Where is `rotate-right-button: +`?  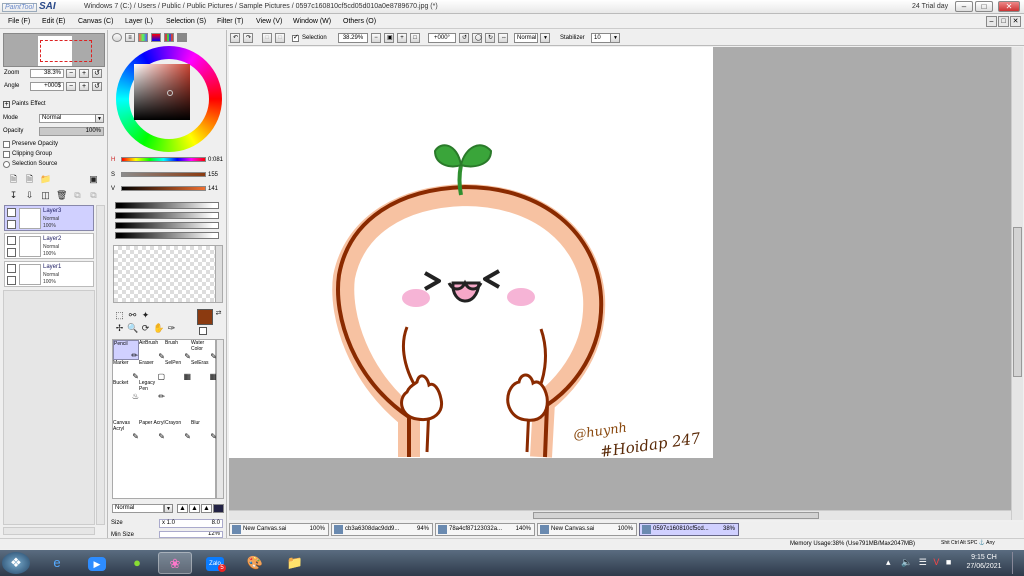 rotate-right-button: + is located at coordinates (84, 86).